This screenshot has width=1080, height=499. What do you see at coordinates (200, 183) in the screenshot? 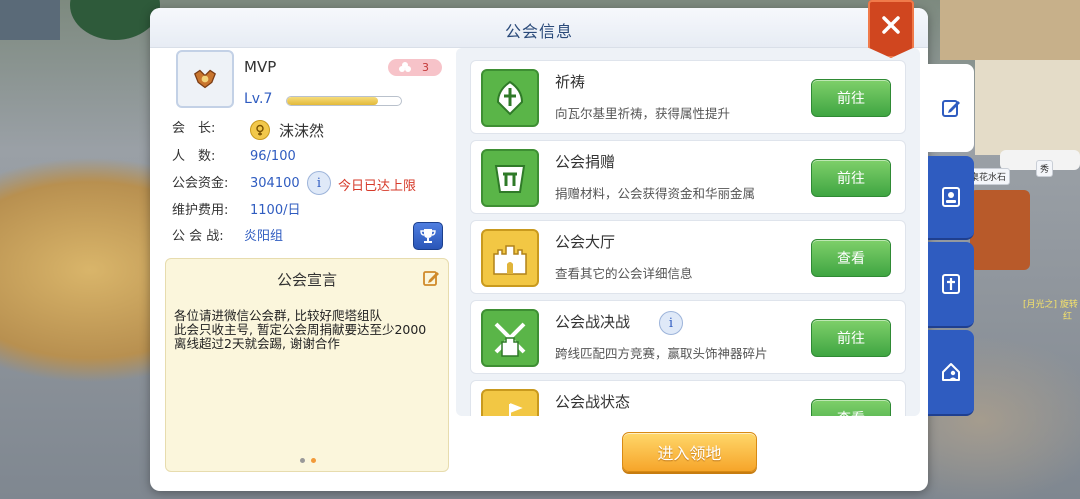
I see `info-label: 公会资金:` at bounding box center [200, 183].